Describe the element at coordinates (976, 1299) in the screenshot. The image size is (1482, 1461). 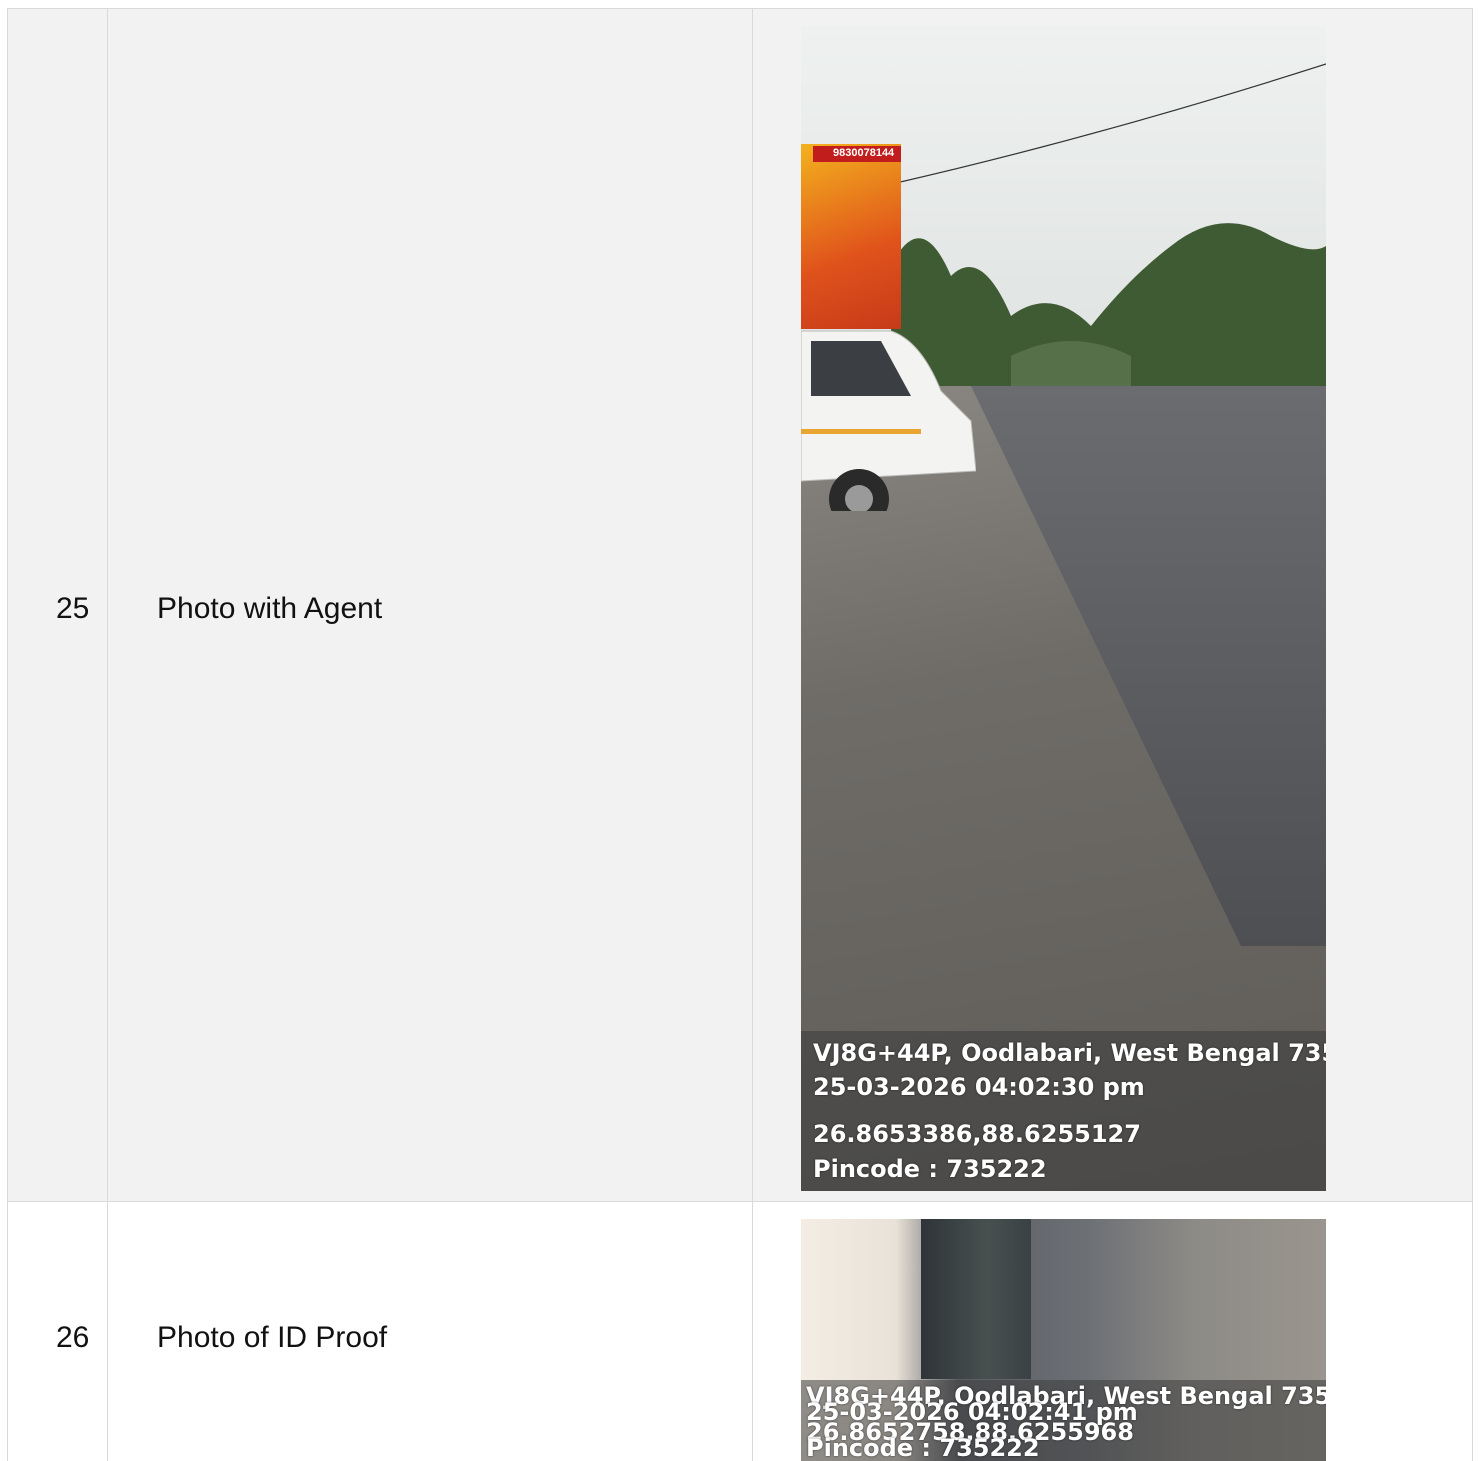
I see `photo-buildings` at that location.